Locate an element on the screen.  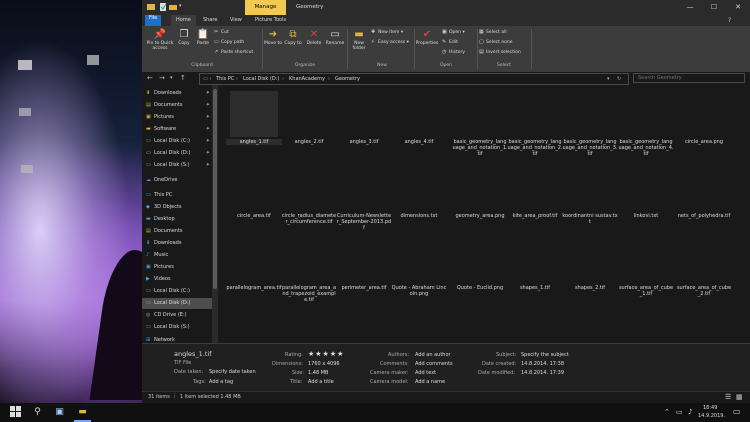
breadcrumb-khanacademy: KhanAcademy is located at coordinates (307, 79).